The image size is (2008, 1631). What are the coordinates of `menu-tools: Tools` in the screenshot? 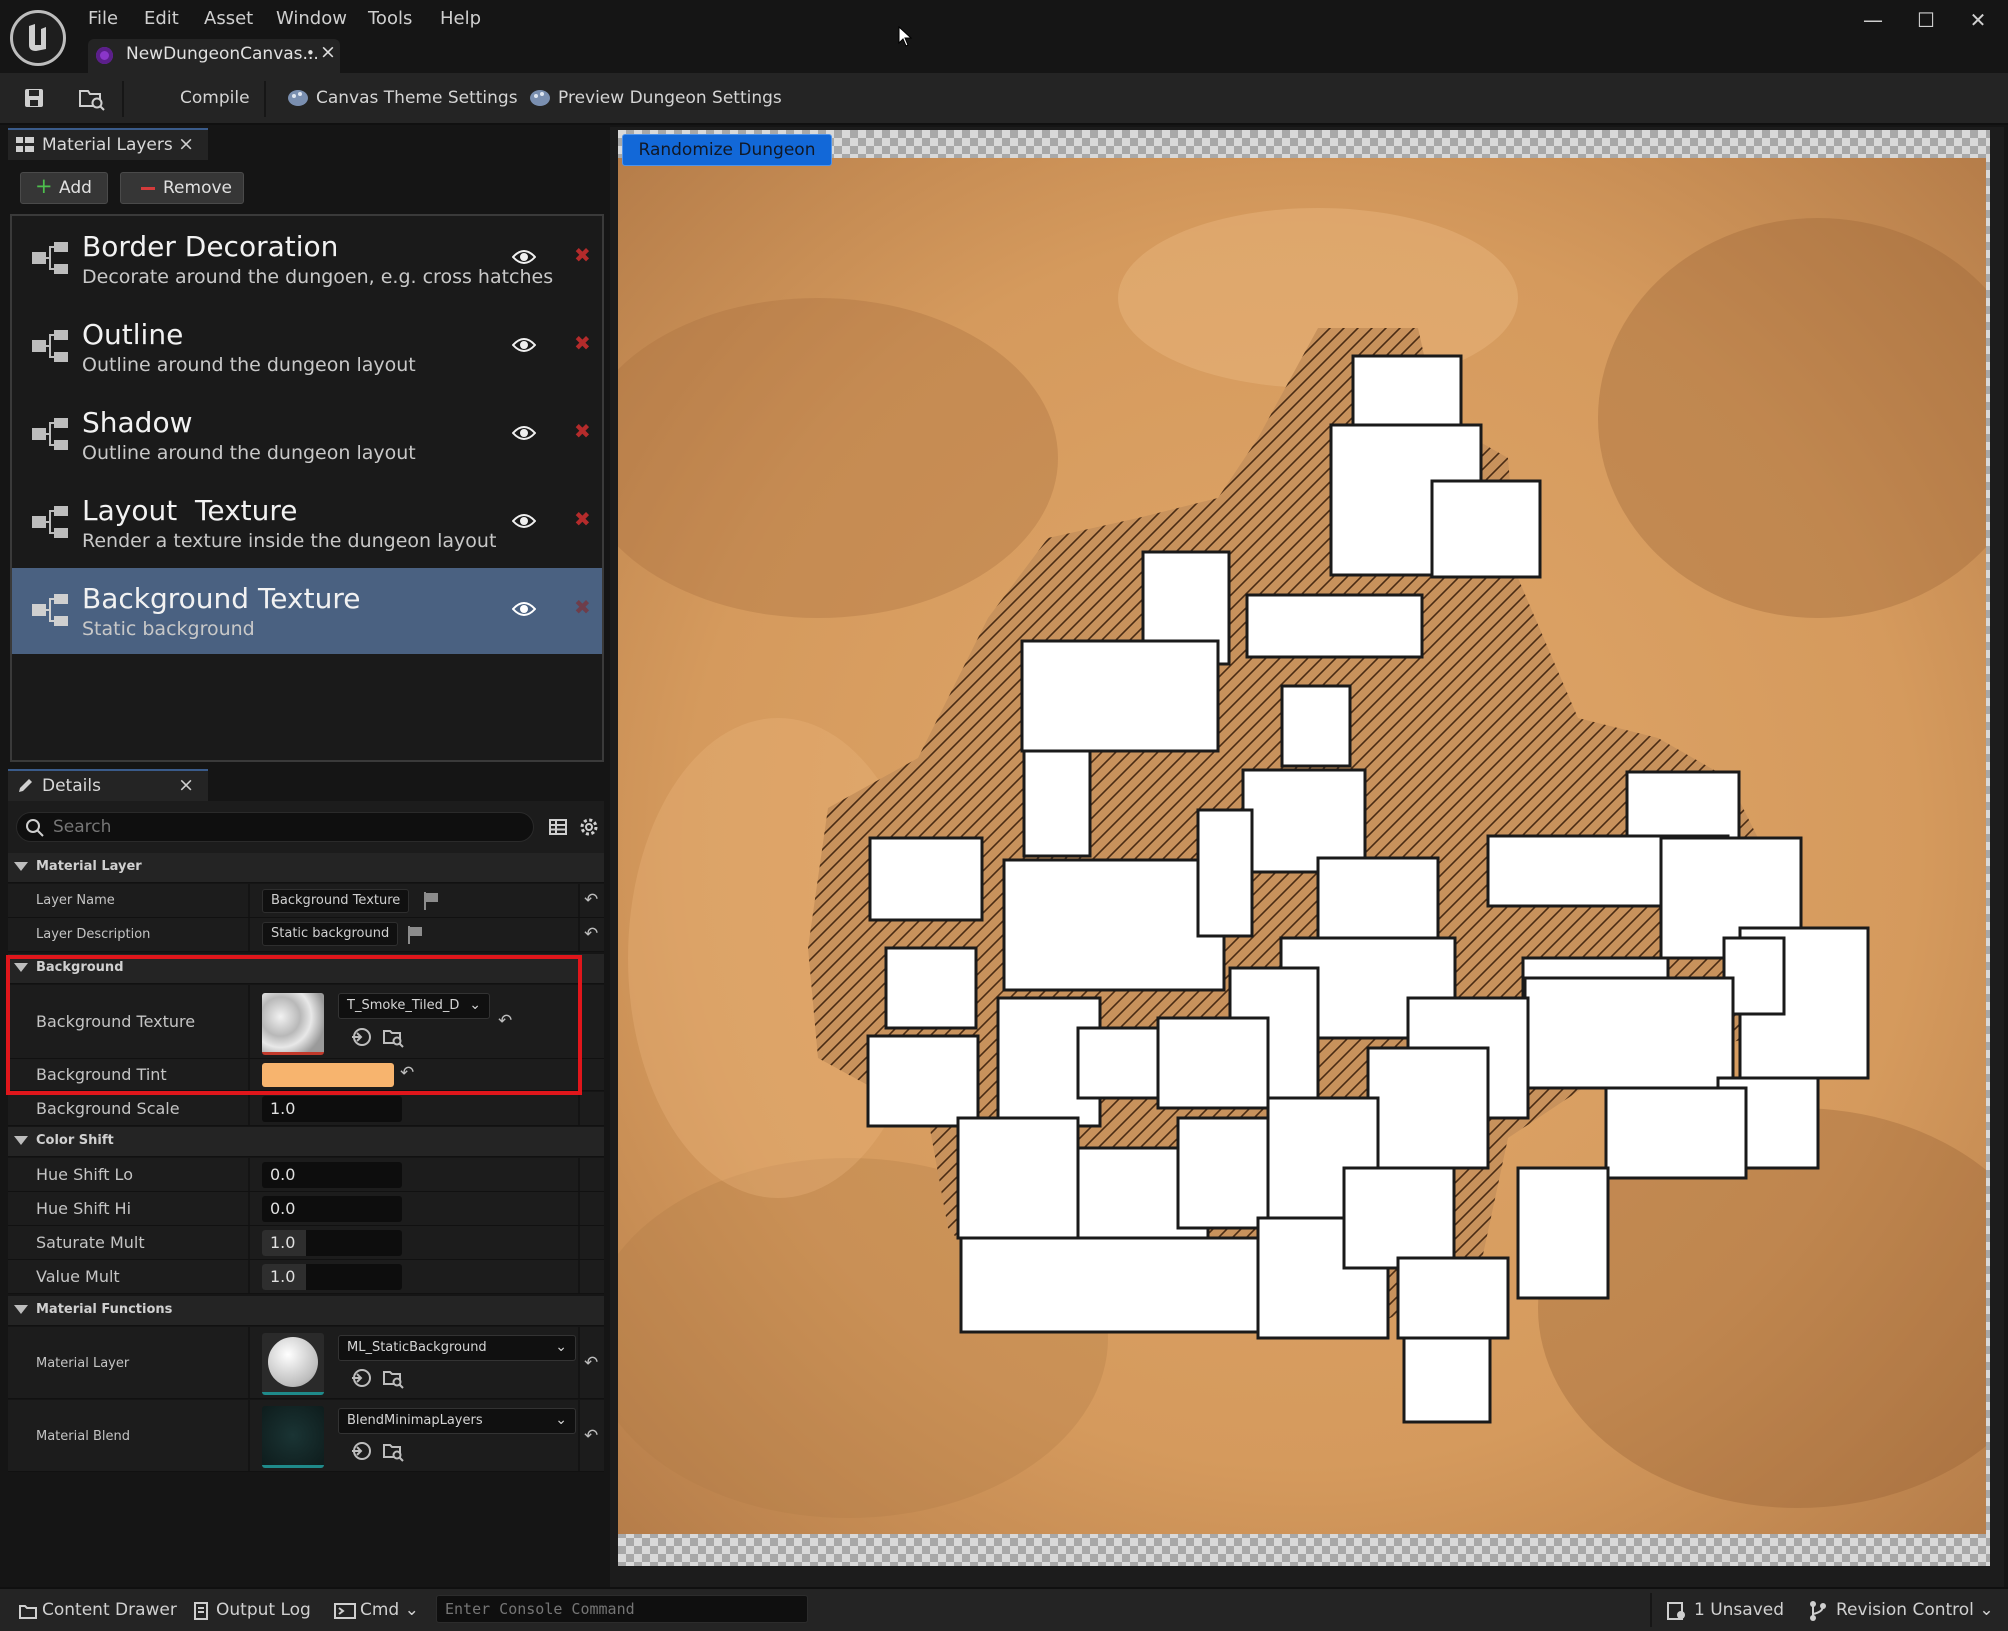 It's located at (390, 18).